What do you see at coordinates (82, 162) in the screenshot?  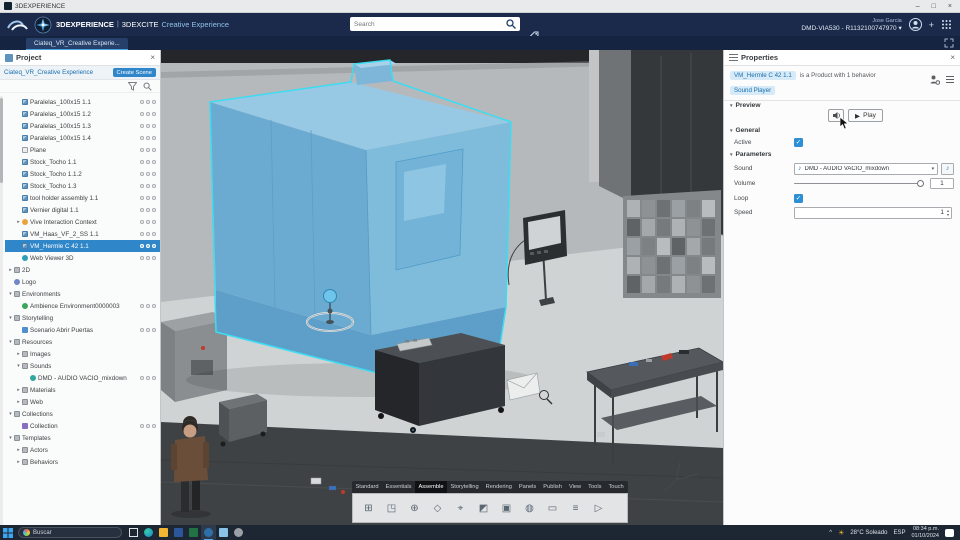 I see `tree-item: Stock_Tocho 1.1` at bounding box center [82, 162].